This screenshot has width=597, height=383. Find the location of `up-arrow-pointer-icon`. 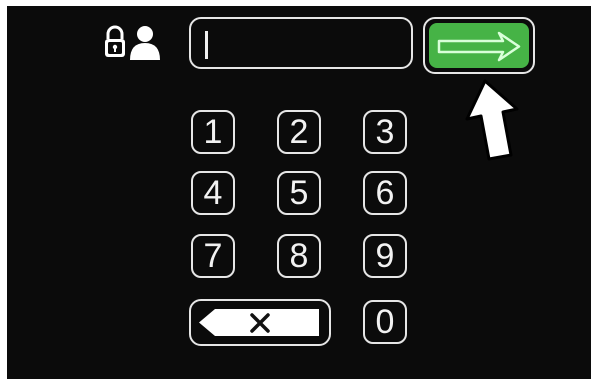

up-arrow-pointer-icon is located at coordinates (492, 120).